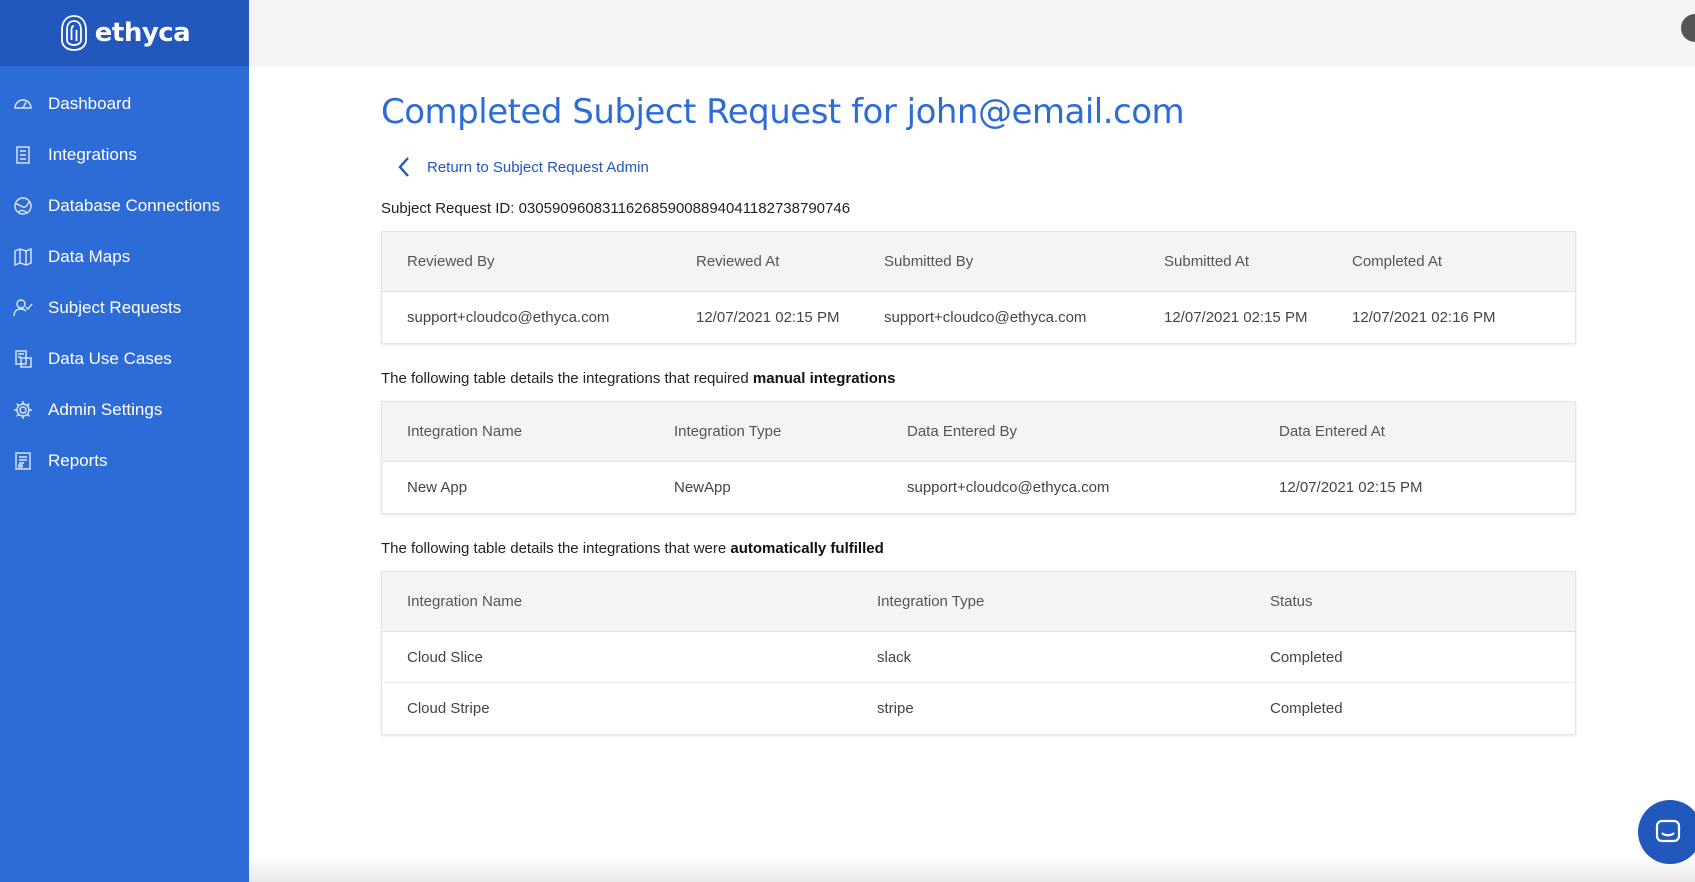 The image size is (1695, 882). I want to click on sidebar-item-data-use-cases: Data Use Cases, so click(124, 358).